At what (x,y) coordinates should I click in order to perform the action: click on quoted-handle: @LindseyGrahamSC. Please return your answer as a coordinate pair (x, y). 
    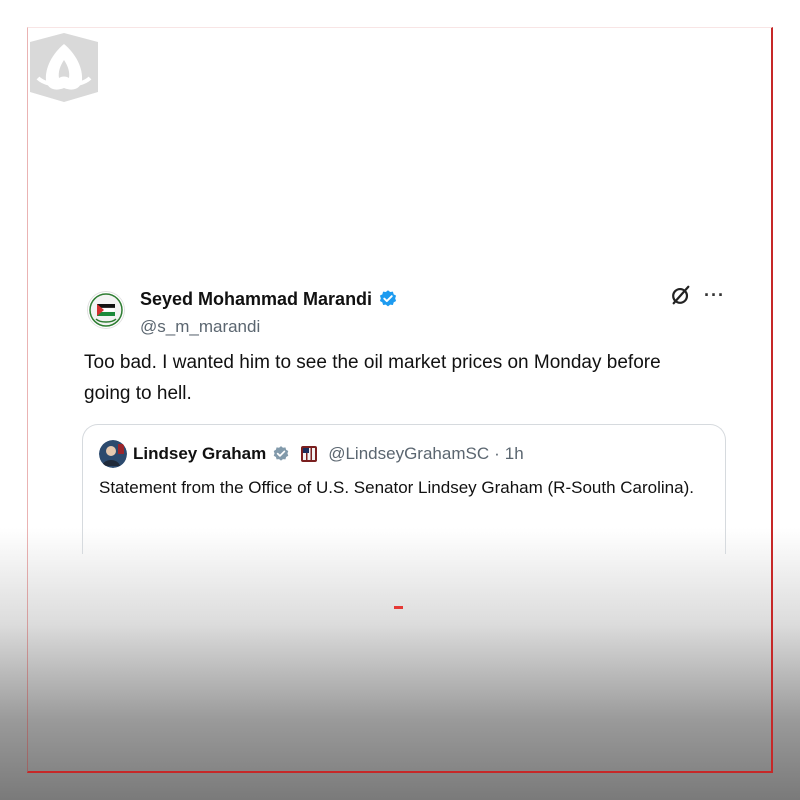
    Looking at the image, I should click on (408, 454).